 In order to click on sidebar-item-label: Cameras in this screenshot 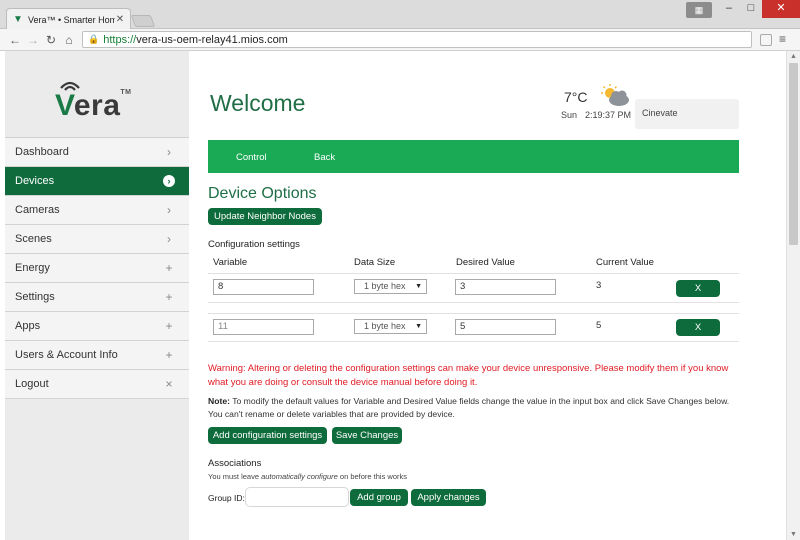, I will do `click(37, 210)`.